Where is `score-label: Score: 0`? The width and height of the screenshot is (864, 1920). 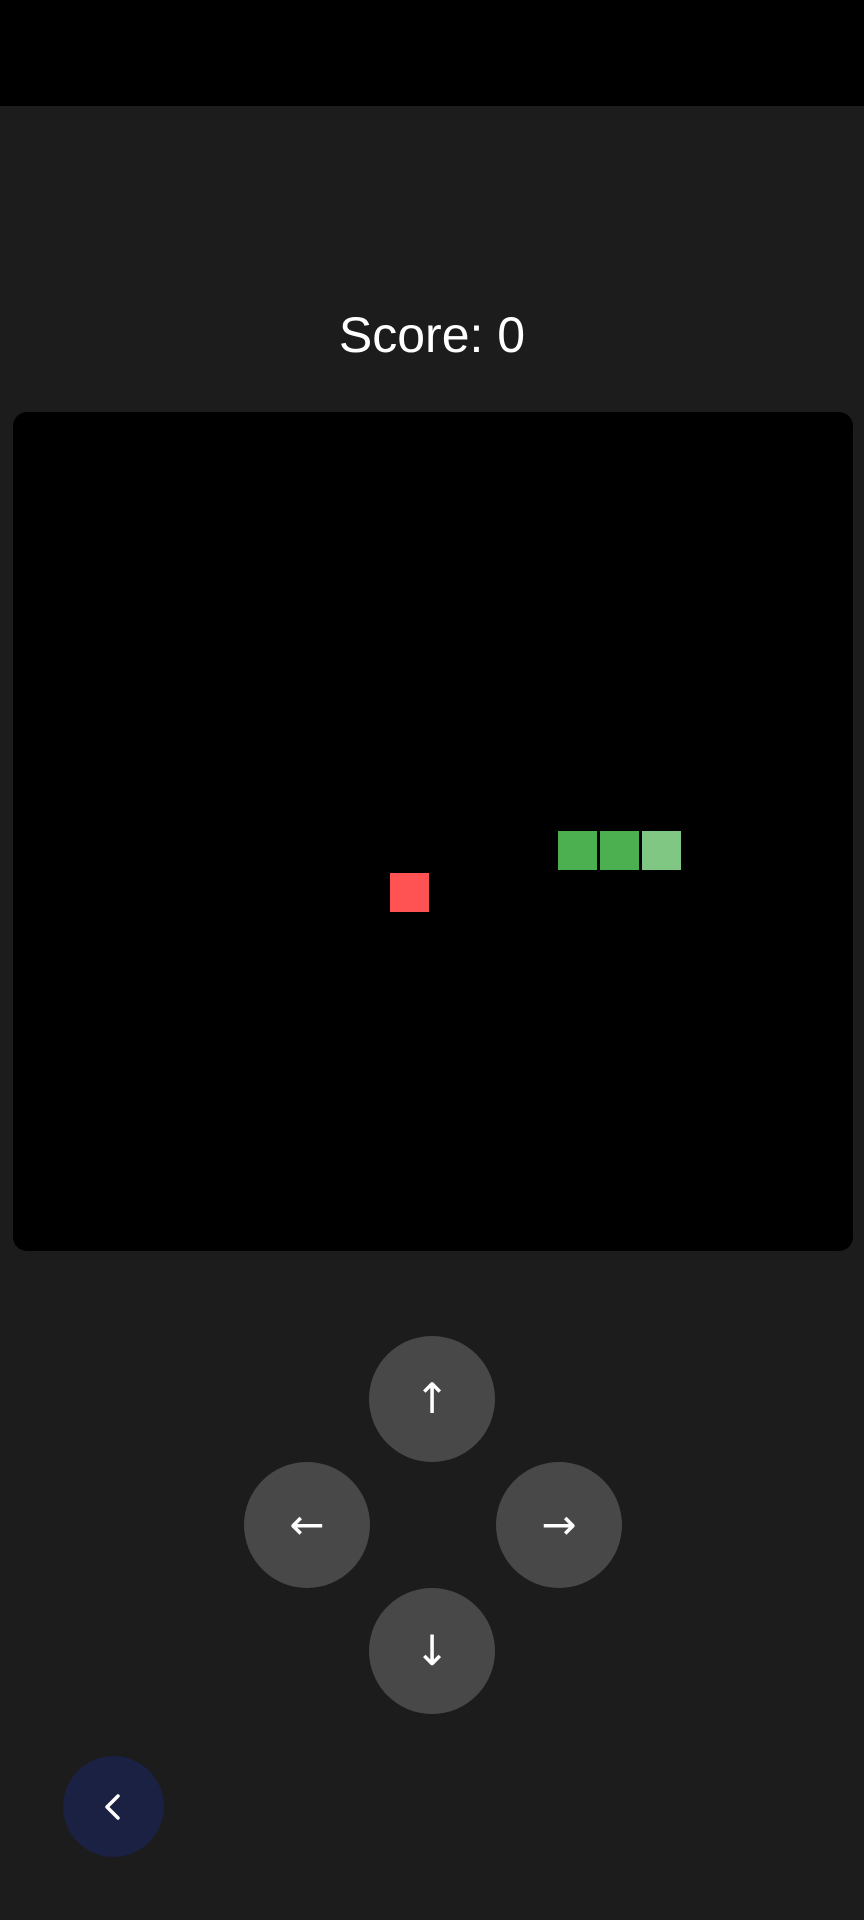
score-label: Score: 0 is located at coordinates (432, 335).